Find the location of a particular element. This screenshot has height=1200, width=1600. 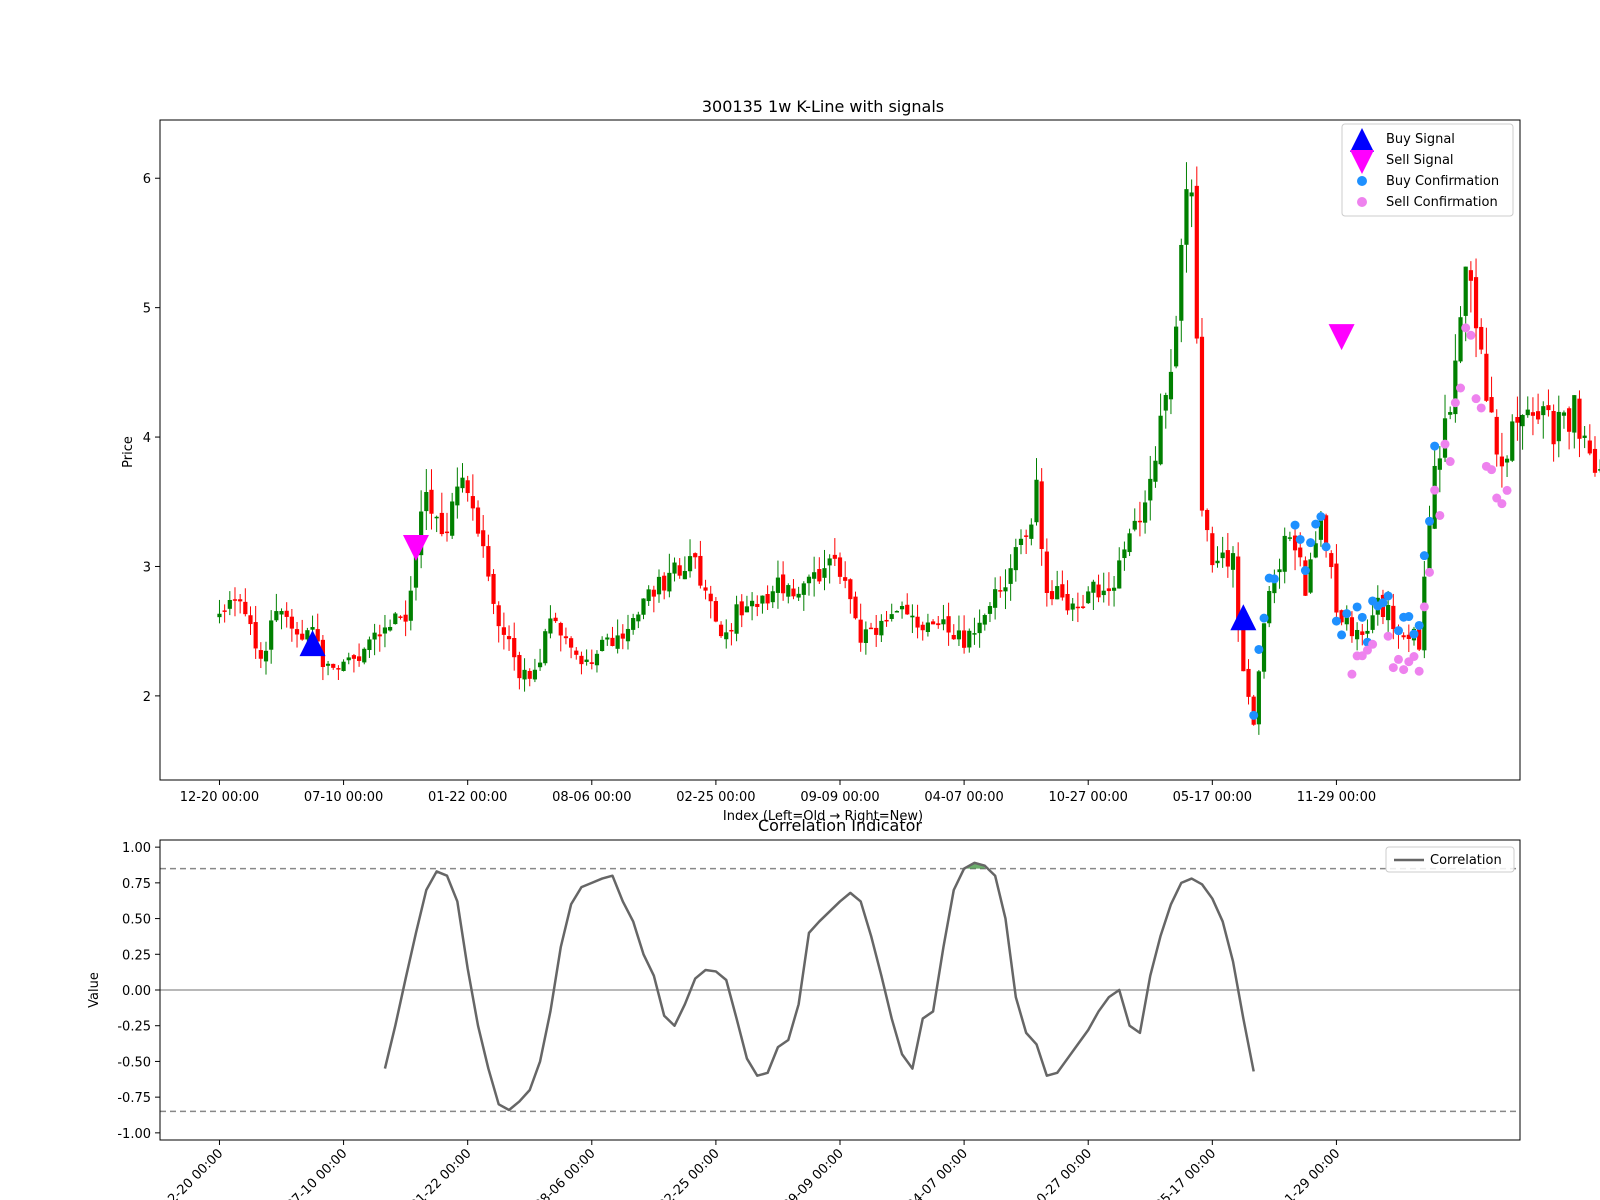

correlation-line is located at coordinates (819, 986).